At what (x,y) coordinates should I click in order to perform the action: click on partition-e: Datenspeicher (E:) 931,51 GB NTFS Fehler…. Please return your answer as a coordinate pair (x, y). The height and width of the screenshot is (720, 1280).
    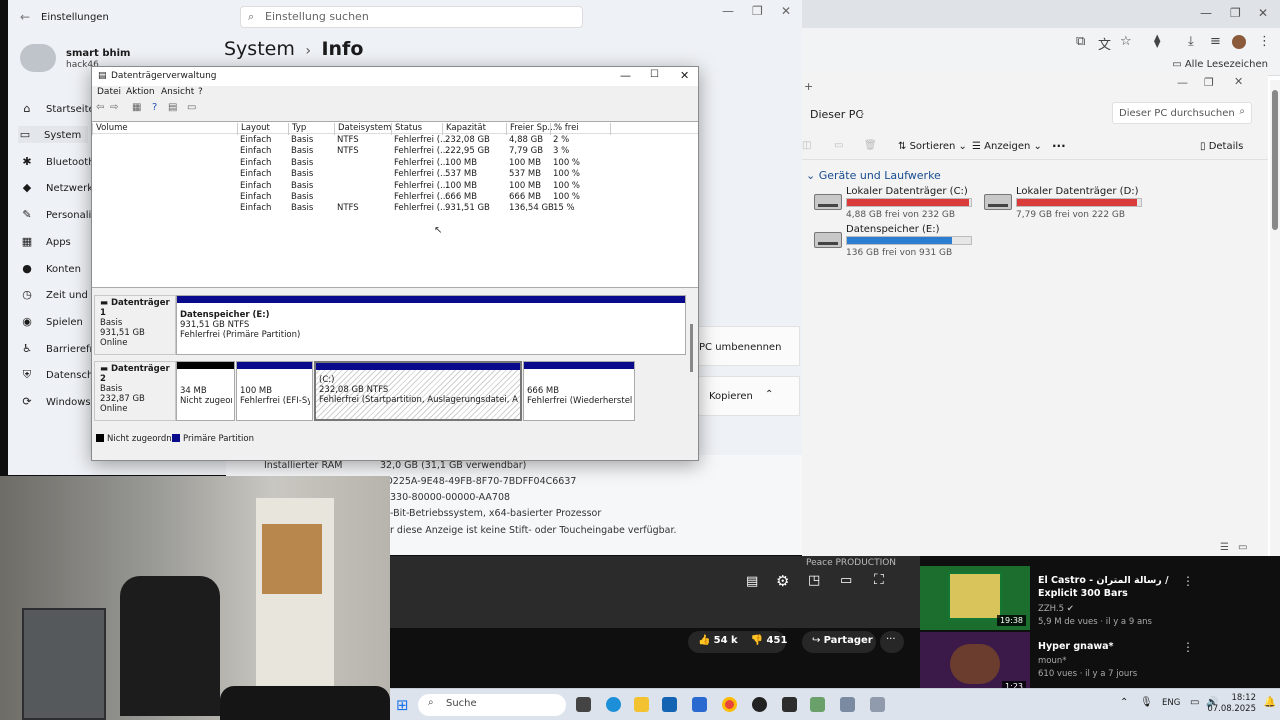
    Looking at the image, I should click on (431, 325).